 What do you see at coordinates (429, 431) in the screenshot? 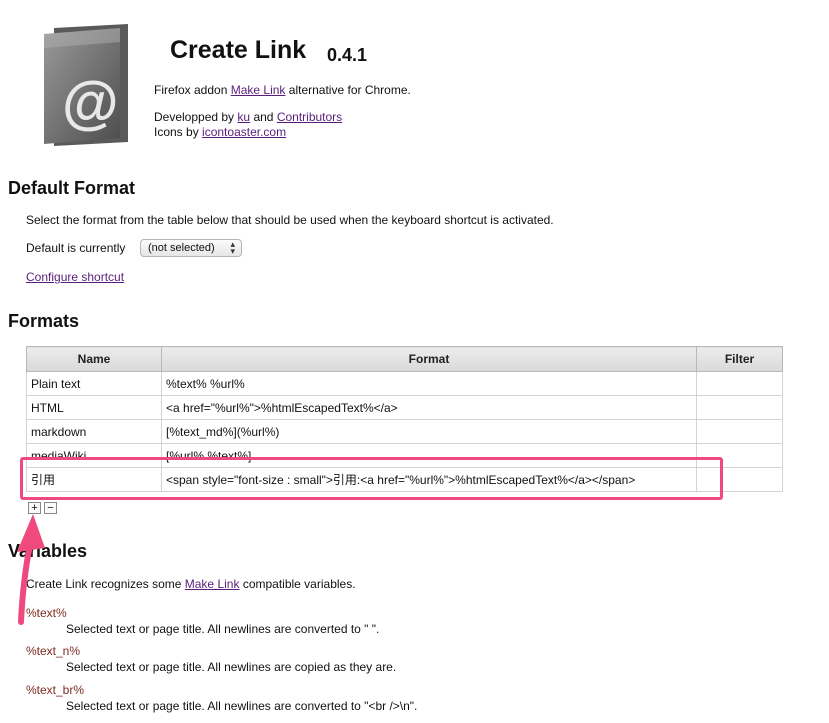
I see `row-format: [%text_md%](%url%)` at bounding box center [429, 431].